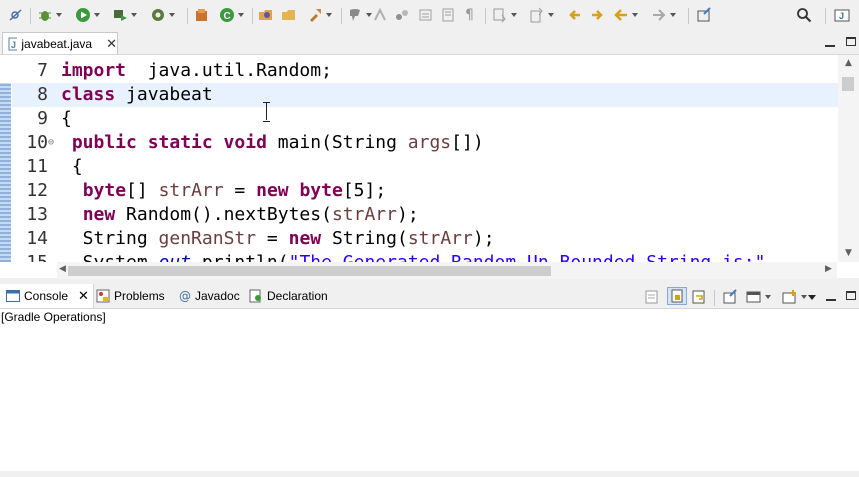 Image resolution: width=859 pixels, height=477 pixels. I want to click on last-edit-location-icon, so click(574, 15).